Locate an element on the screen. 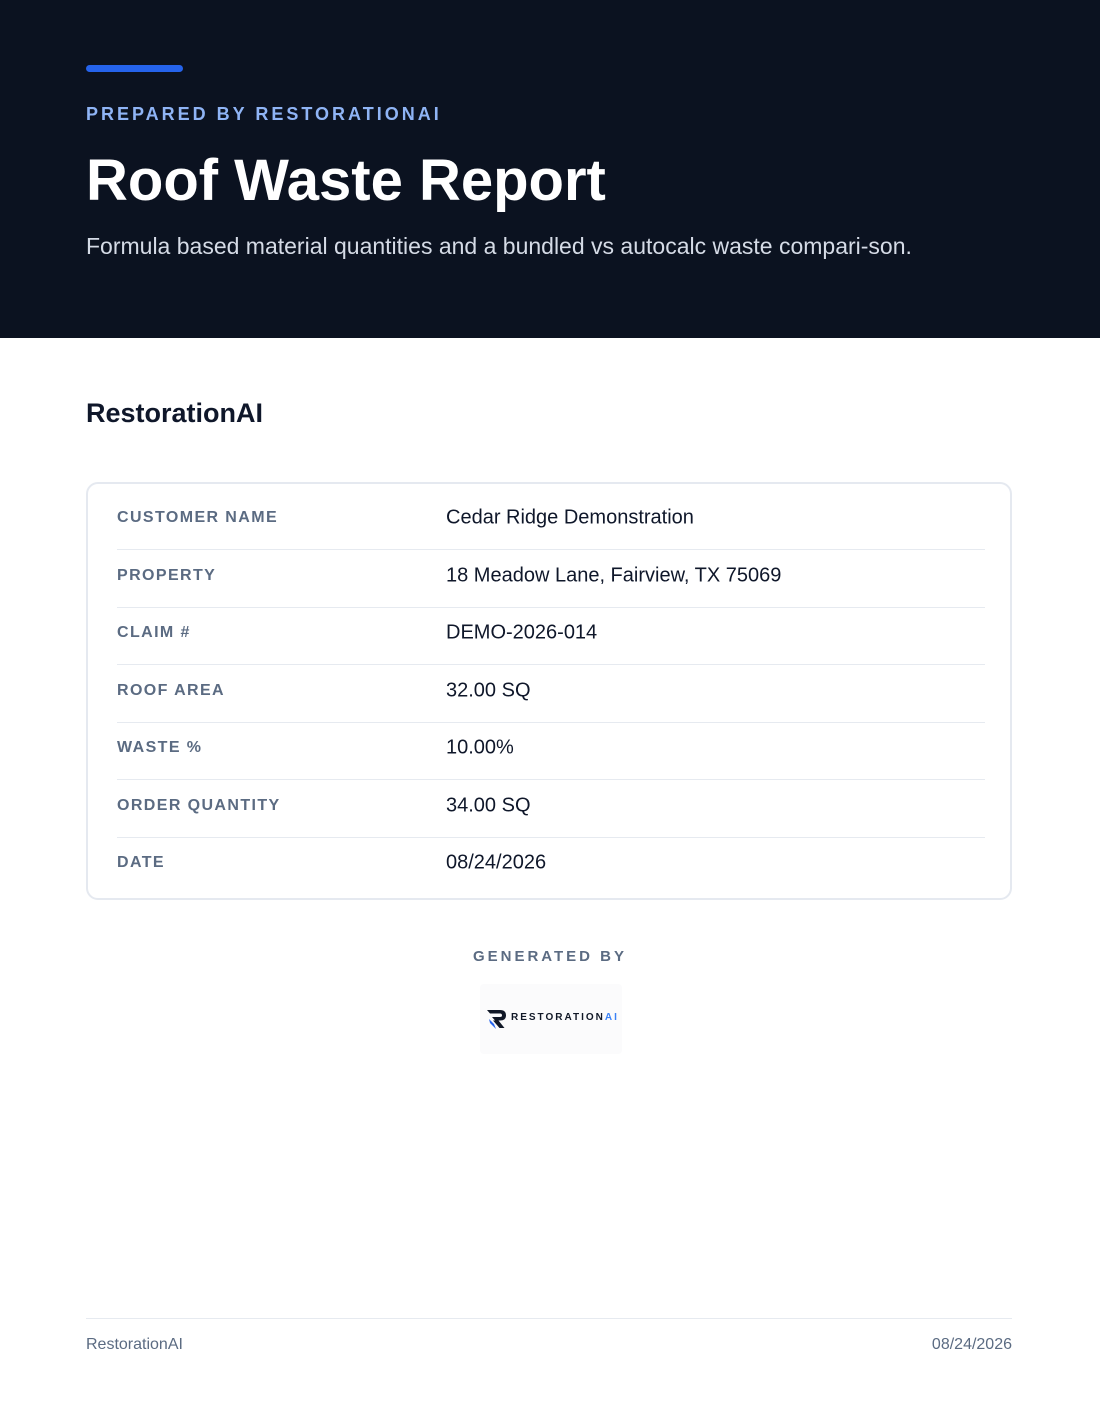  prepared-by-label: PREPARED BY RESTORATIONAI is located at coordinates (264, 114).